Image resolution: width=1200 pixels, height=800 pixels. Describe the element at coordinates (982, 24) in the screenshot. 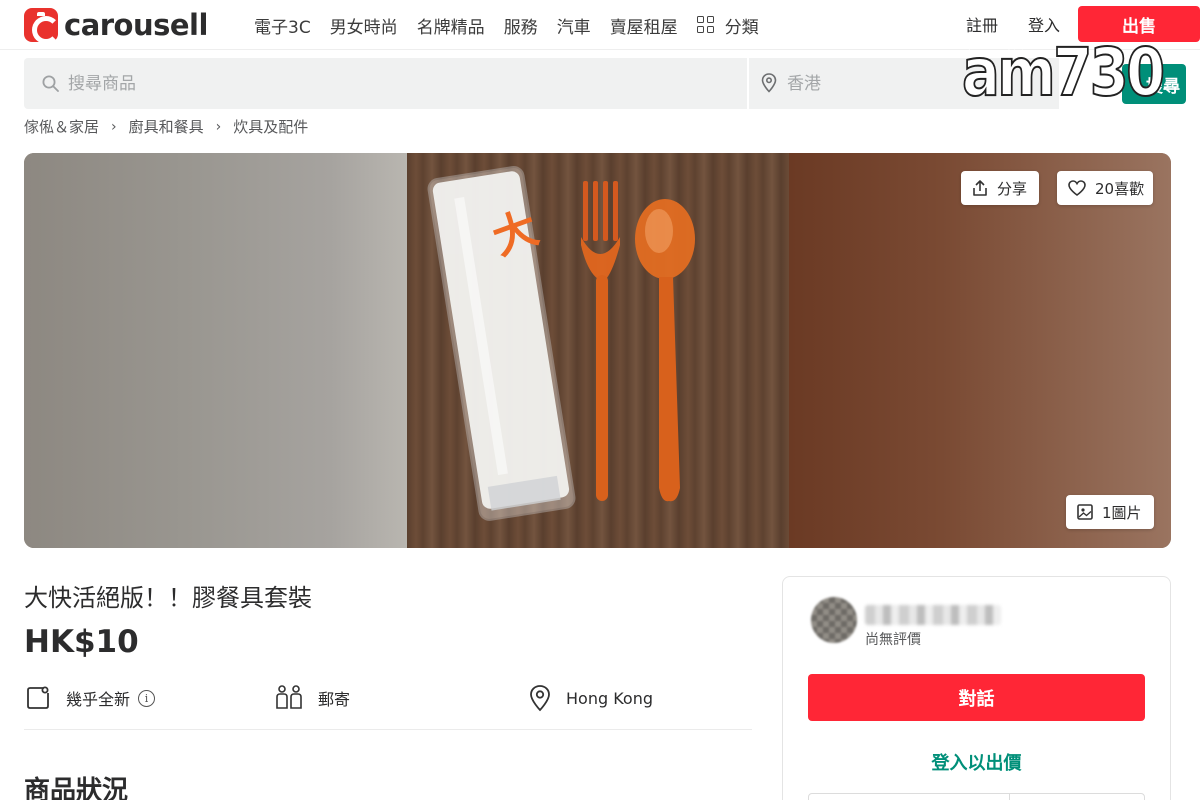

I see `register-link: 註冊` at that location.